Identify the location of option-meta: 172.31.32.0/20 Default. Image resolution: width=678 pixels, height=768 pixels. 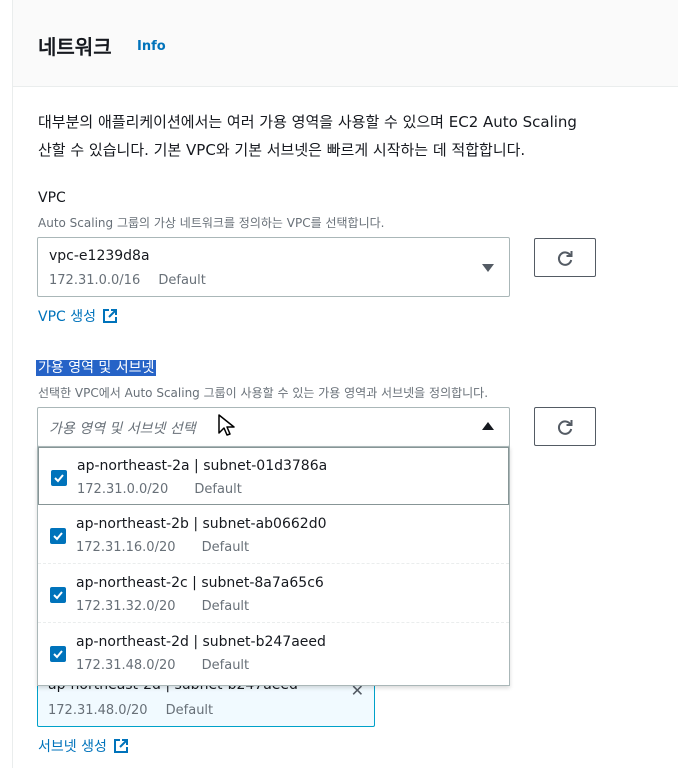
(162, 606).